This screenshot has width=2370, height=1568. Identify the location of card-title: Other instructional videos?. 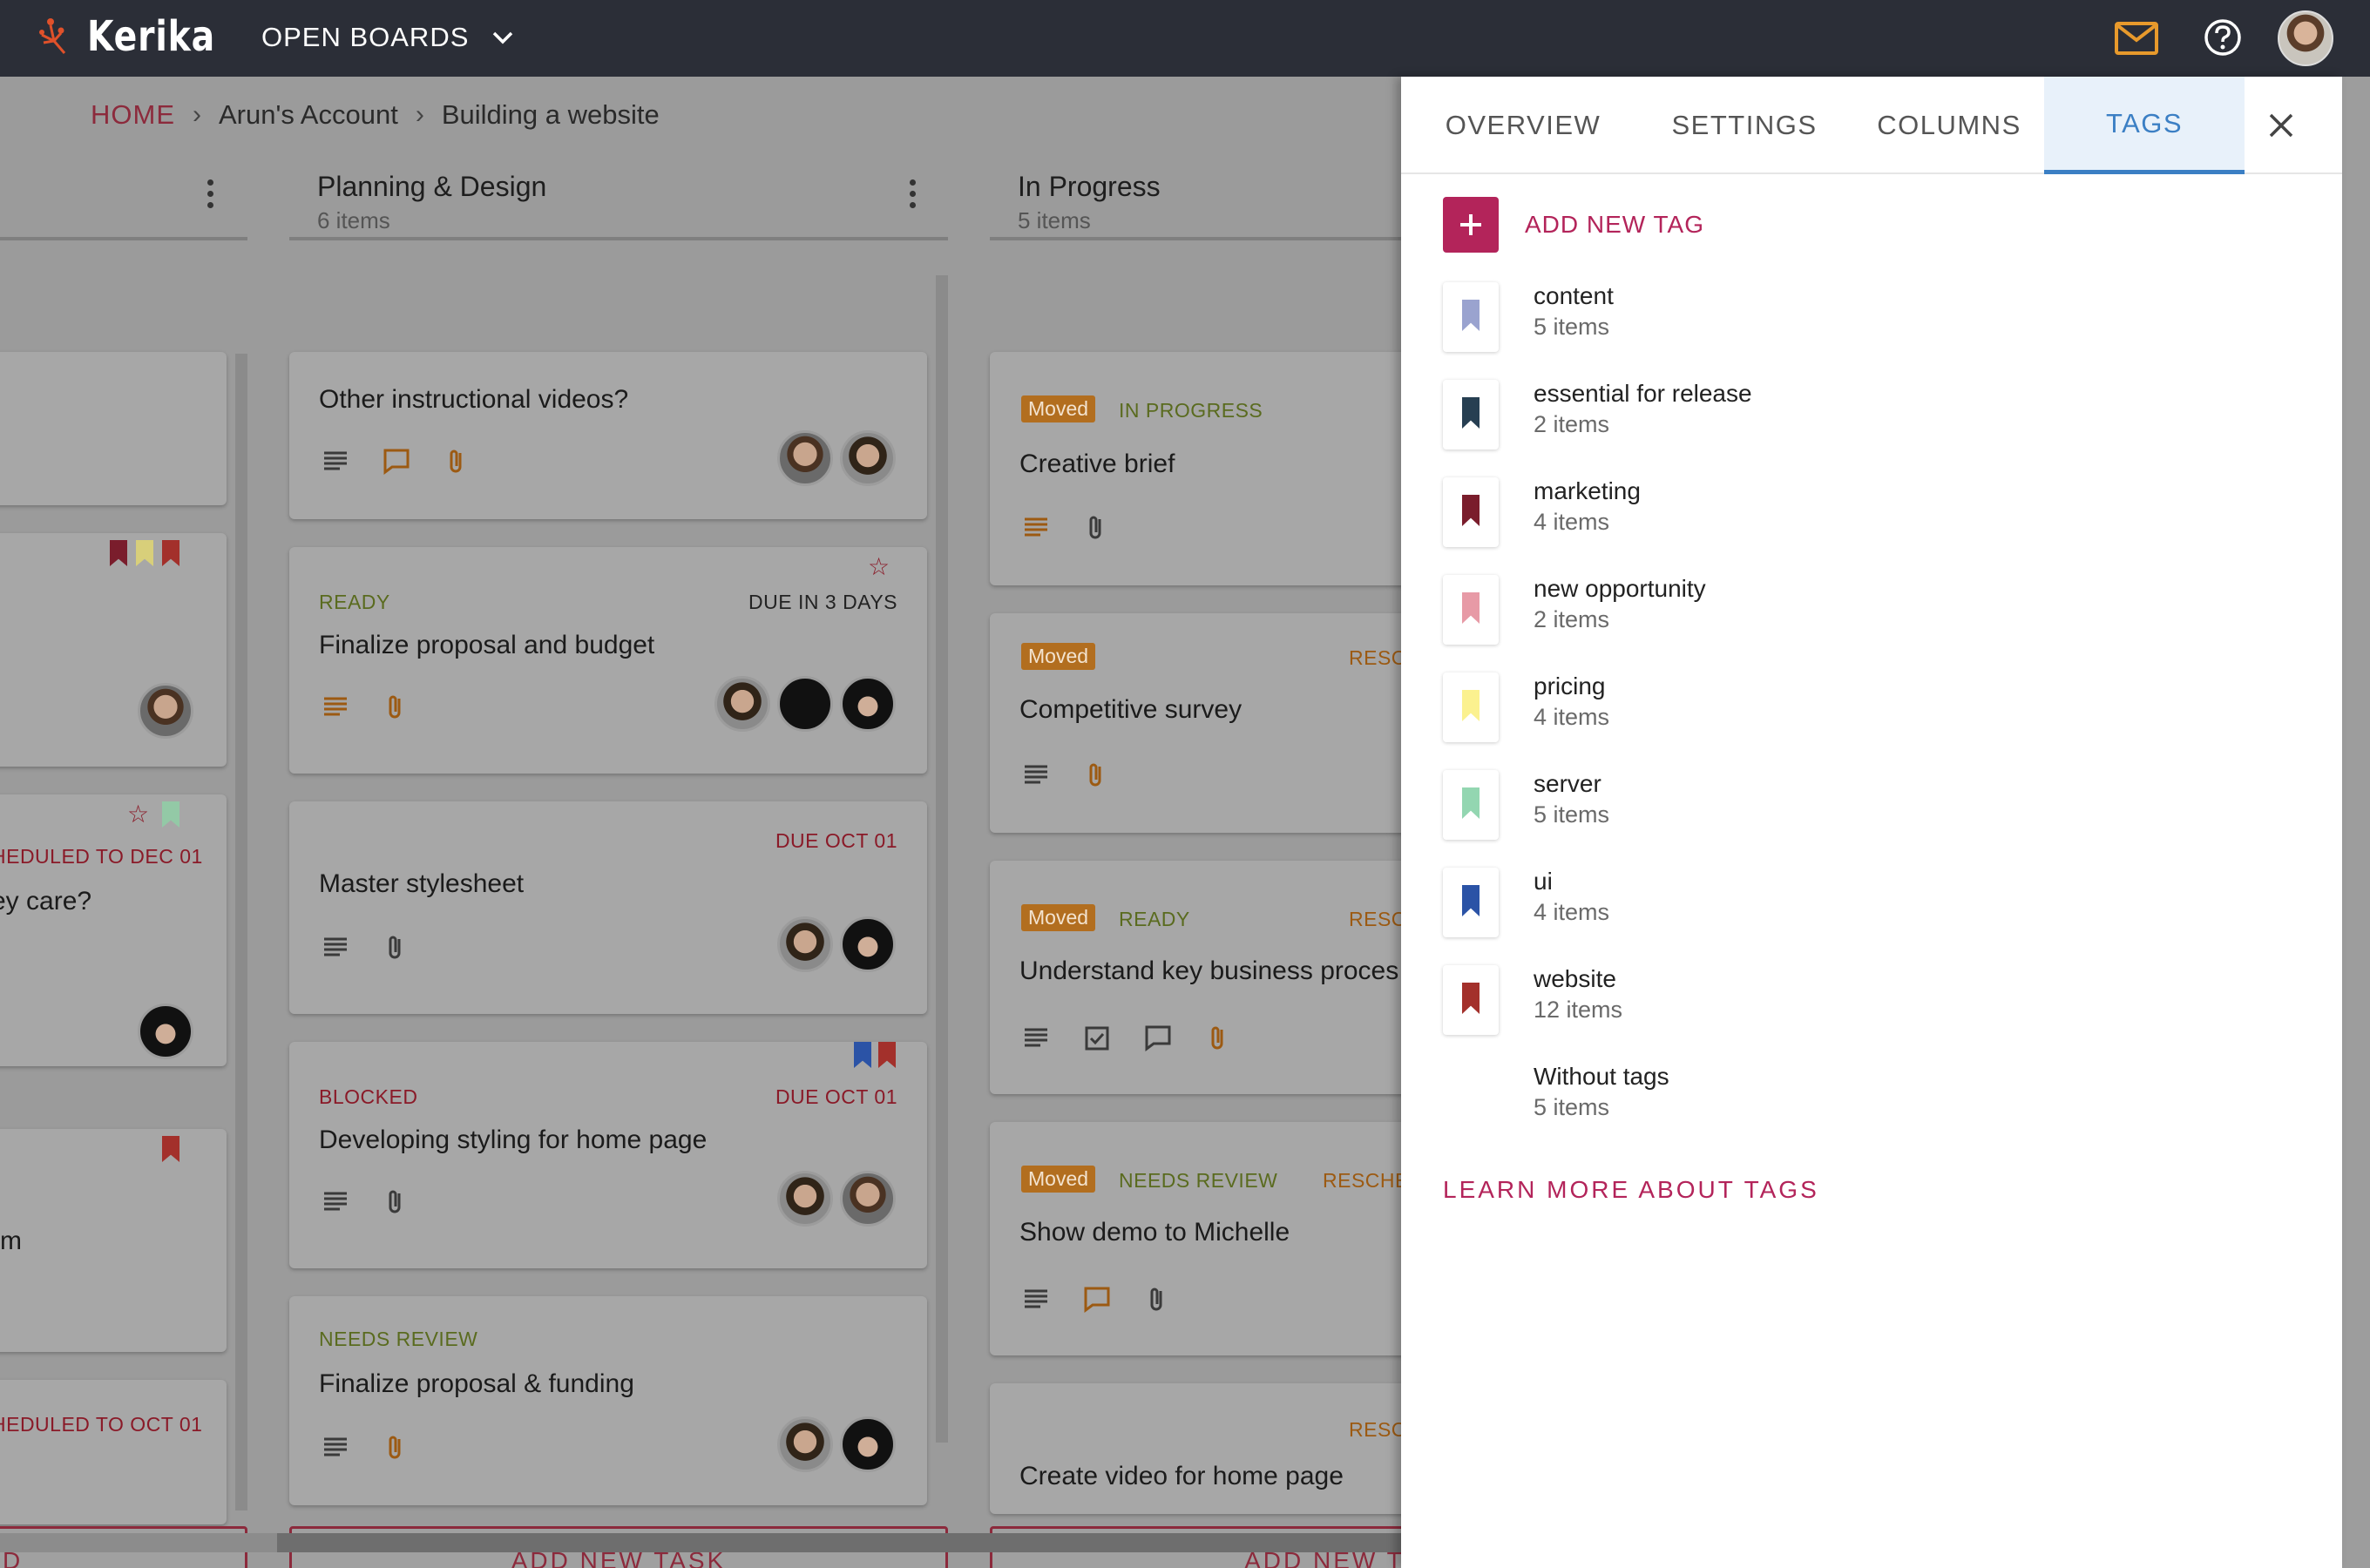
(474, 399).